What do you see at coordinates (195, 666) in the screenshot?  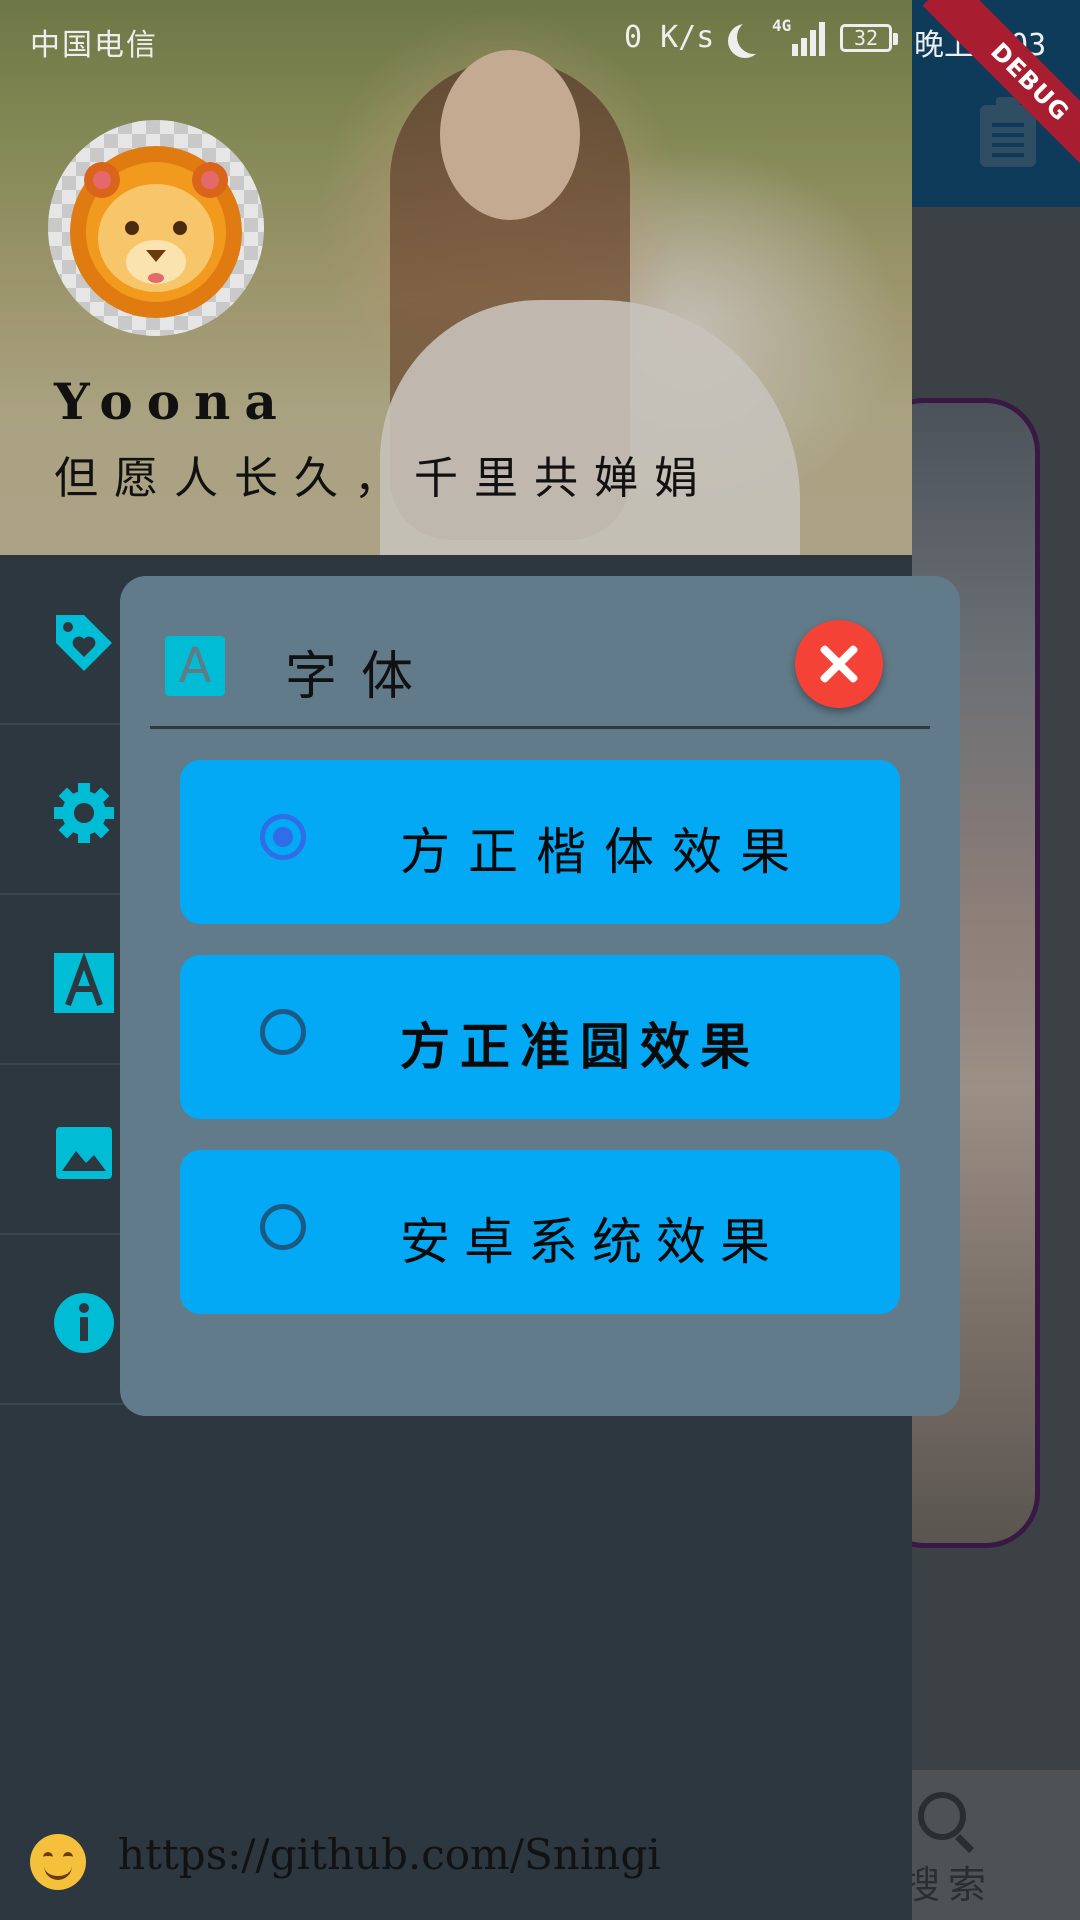 I see `font-icon: A` at bounding box center [195, 666].